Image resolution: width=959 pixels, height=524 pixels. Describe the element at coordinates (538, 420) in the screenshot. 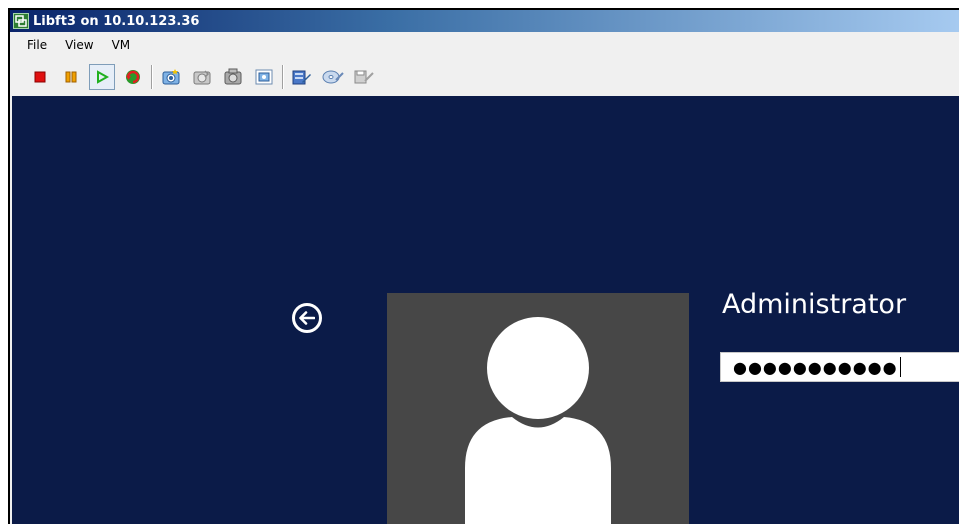

I see `user-silhouette-icon` at that location.